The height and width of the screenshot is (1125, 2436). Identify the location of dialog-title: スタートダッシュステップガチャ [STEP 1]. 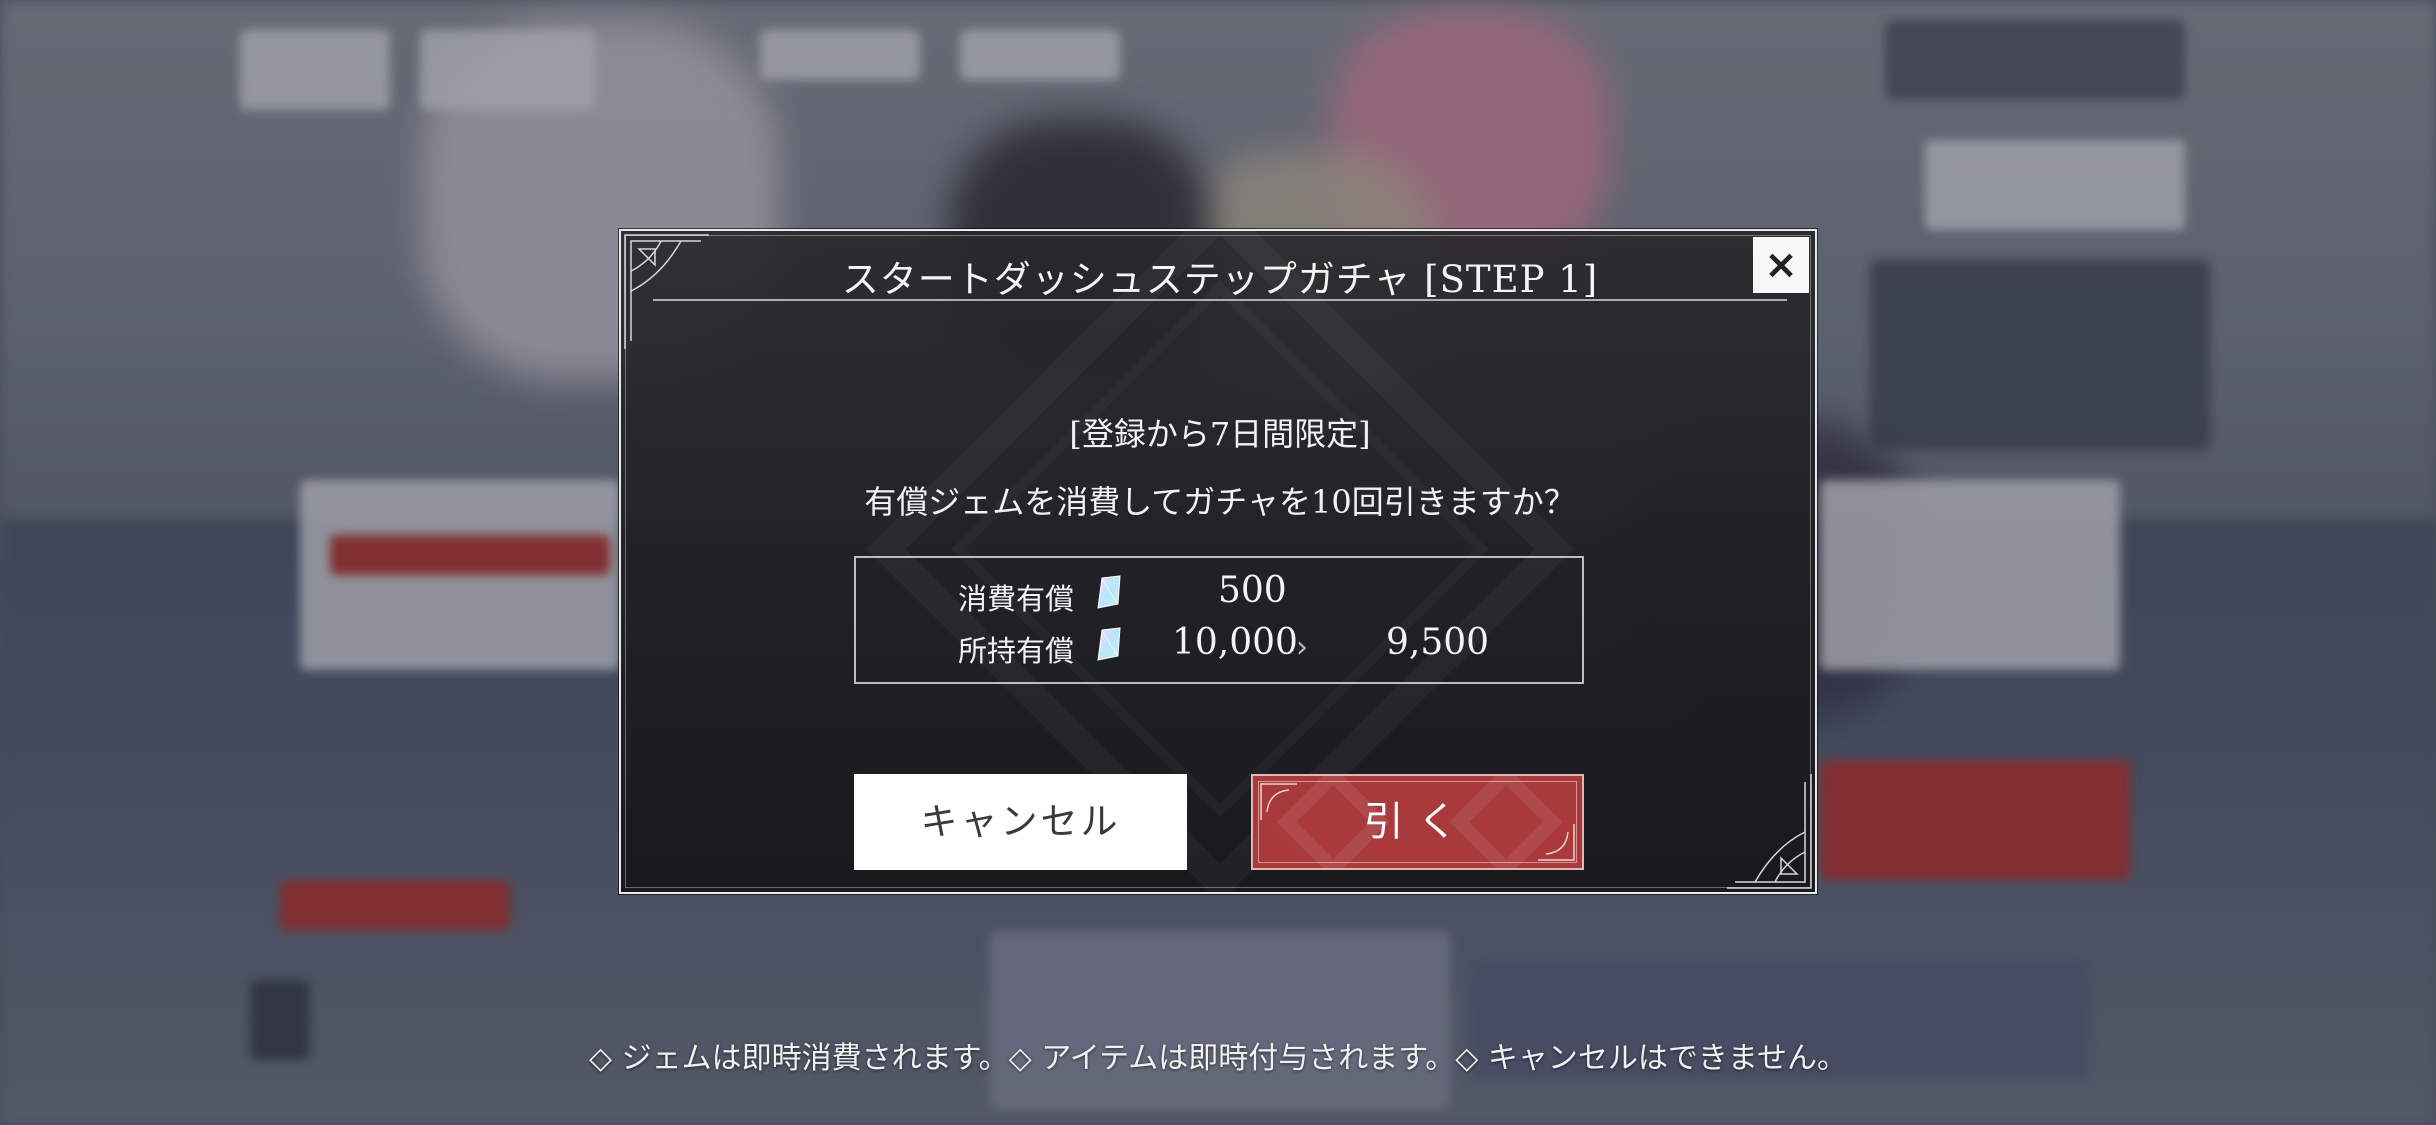
(1220, 279).